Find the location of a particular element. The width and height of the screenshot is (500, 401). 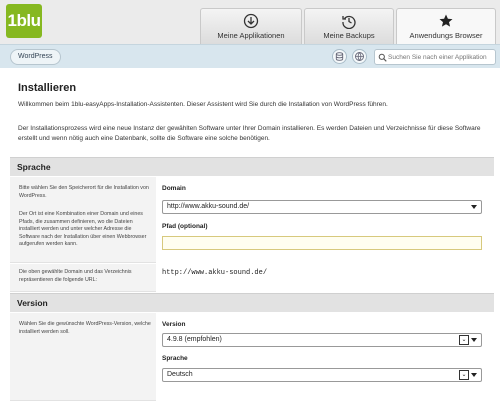

tab-meine-applikationen: Meine Applikationen is located at coordinates (251, 26).